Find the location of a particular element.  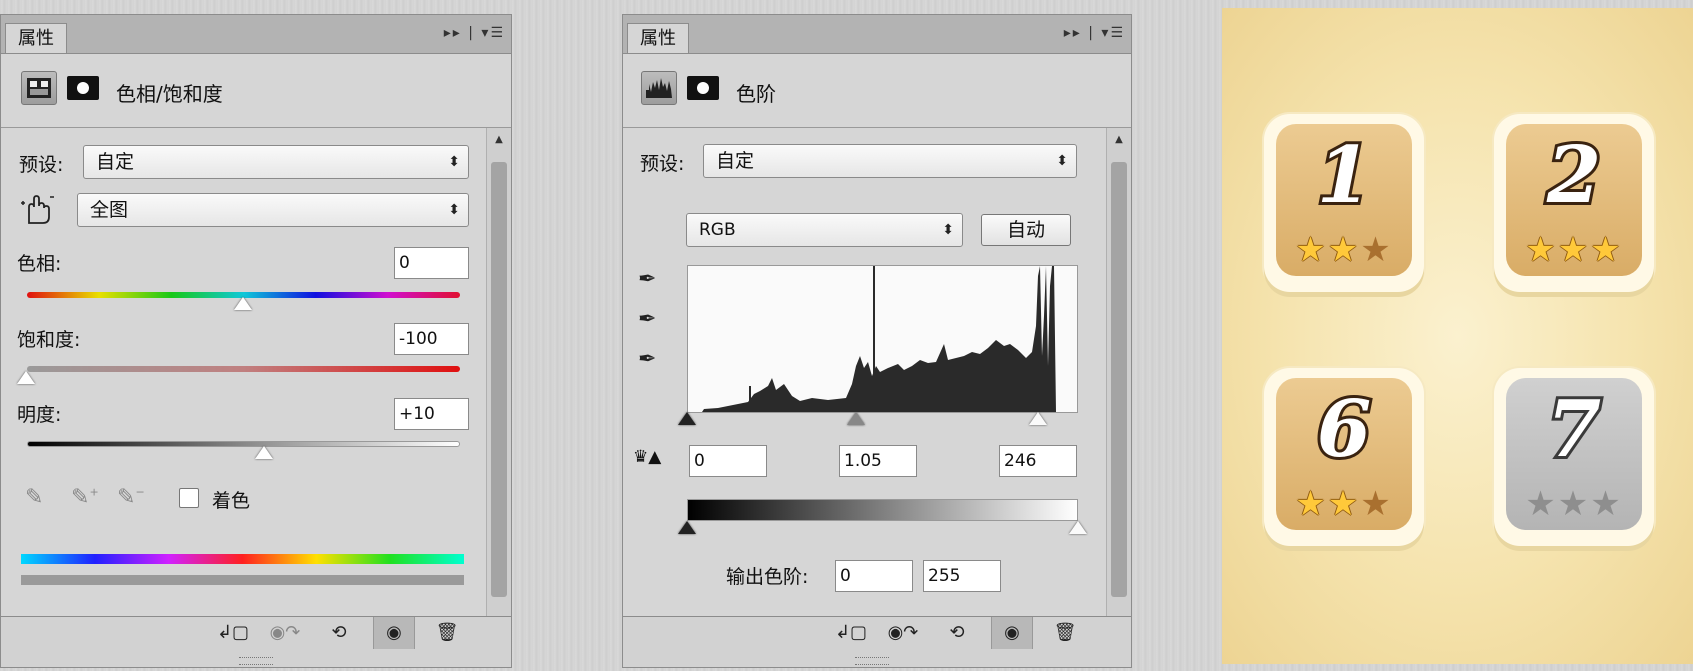

output-gradient is located at coordinates (882, 510).